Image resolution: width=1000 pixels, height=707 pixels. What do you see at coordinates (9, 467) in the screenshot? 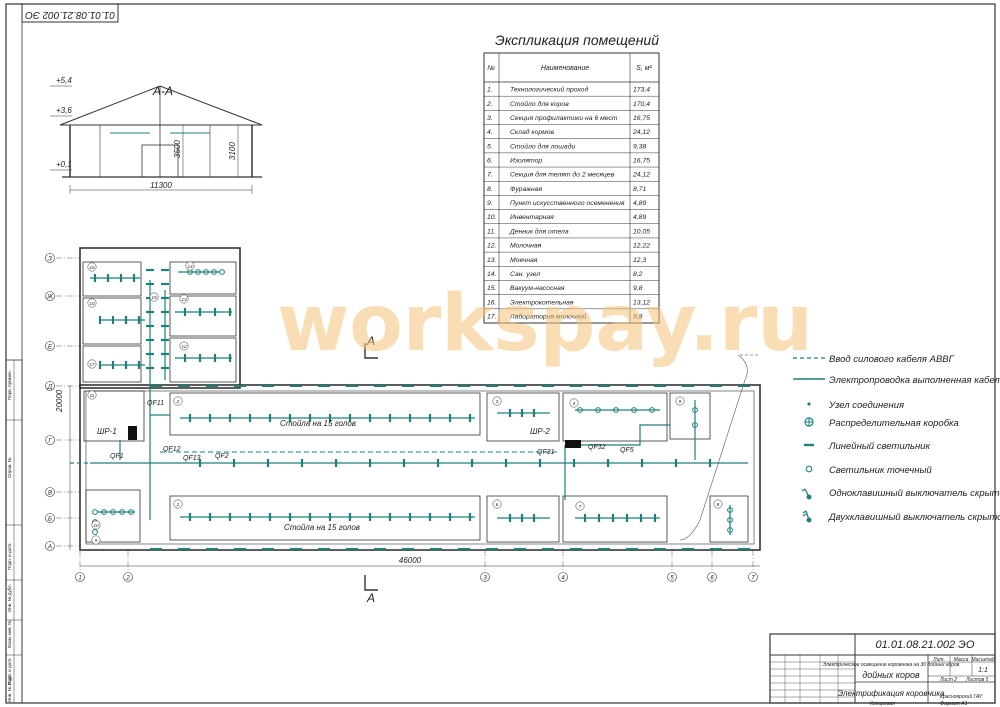
I see `side-label: Справ. №` at bounding box center [9, 467].